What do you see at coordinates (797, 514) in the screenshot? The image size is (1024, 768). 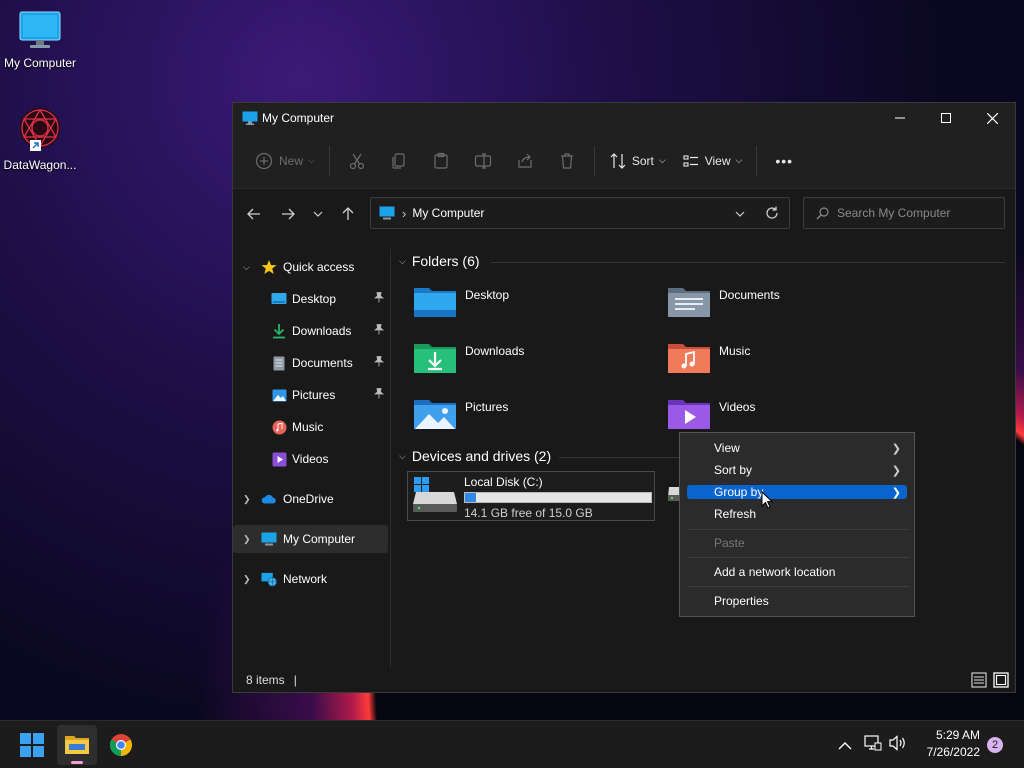 I see `menu-item-refresh: Refresh` at bounding box center [797, 514].